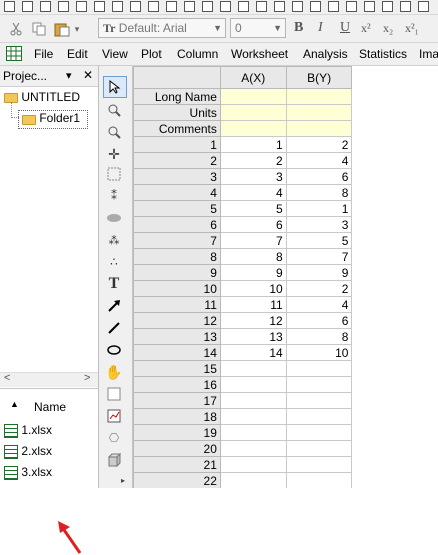 The width and height of the screenshot is (438, 555). Describe the element at coordinates (319, 224) in the screenshot. I see `cell-b: 3` at that location.